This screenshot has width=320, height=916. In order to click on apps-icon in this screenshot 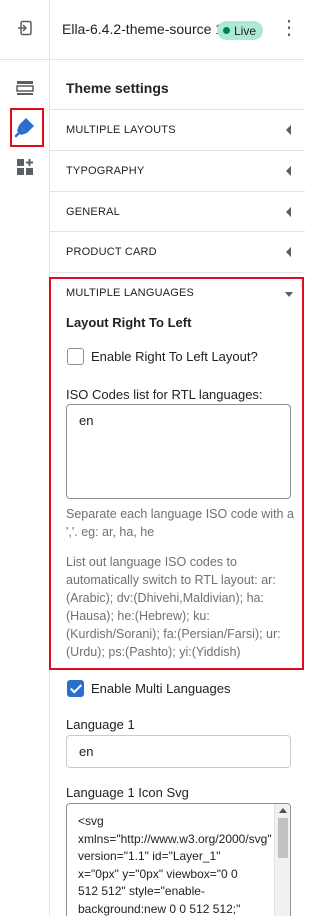, I will do `click(25, 169)`.